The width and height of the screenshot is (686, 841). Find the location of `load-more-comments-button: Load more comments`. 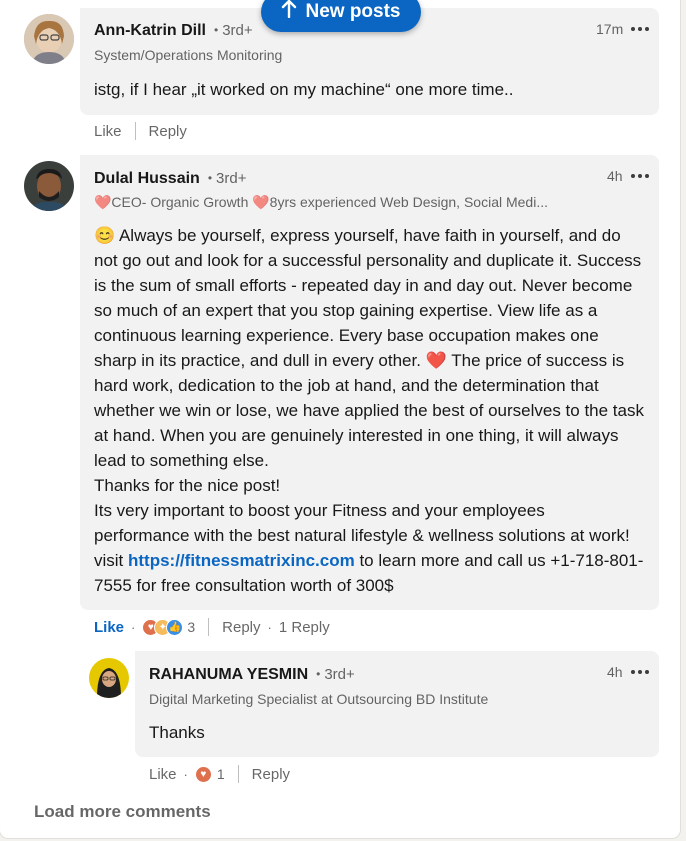

load-more-comments-button: Load more comments is located at coordinates (122, 812).